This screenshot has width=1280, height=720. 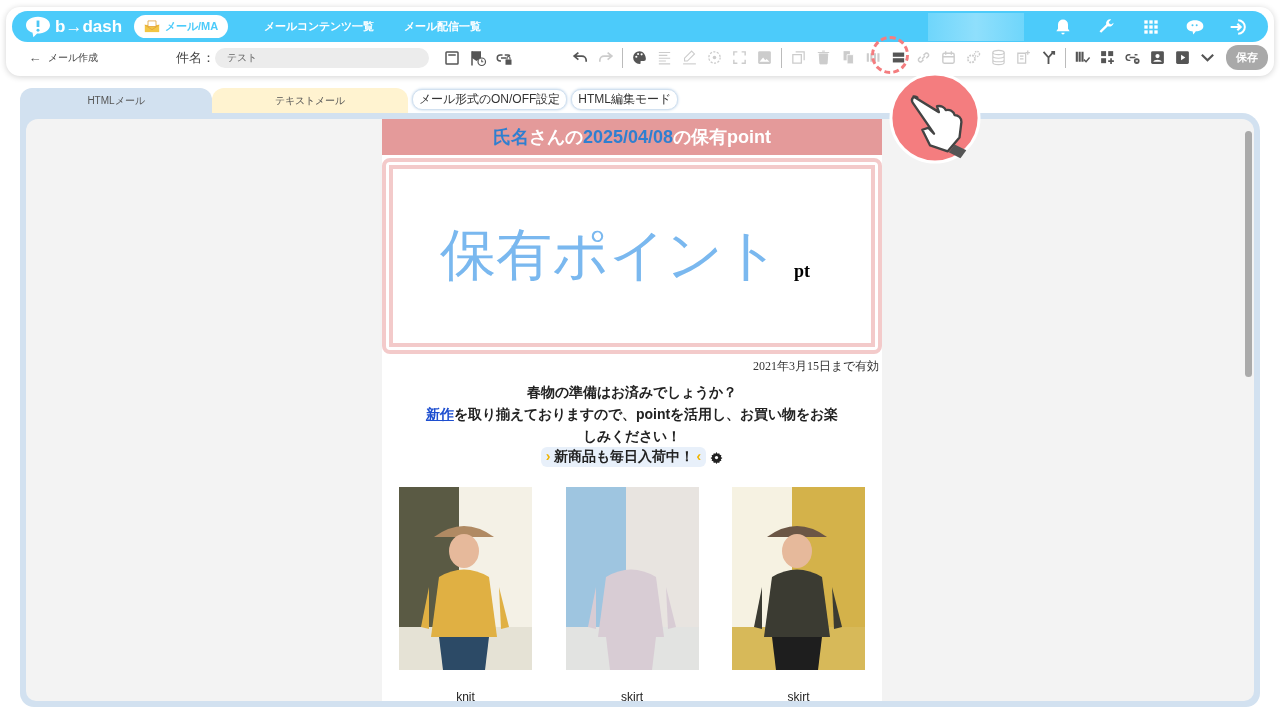 What do you see at coordinates (816, 366) in the screenshot?
I see `validity-text: 2021年3月15日まで有効` at bounding box center [816, 366].